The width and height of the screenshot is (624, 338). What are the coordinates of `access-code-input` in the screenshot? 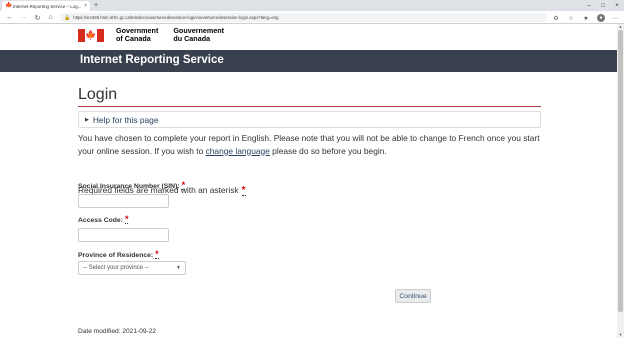 It's located at (123, 235).